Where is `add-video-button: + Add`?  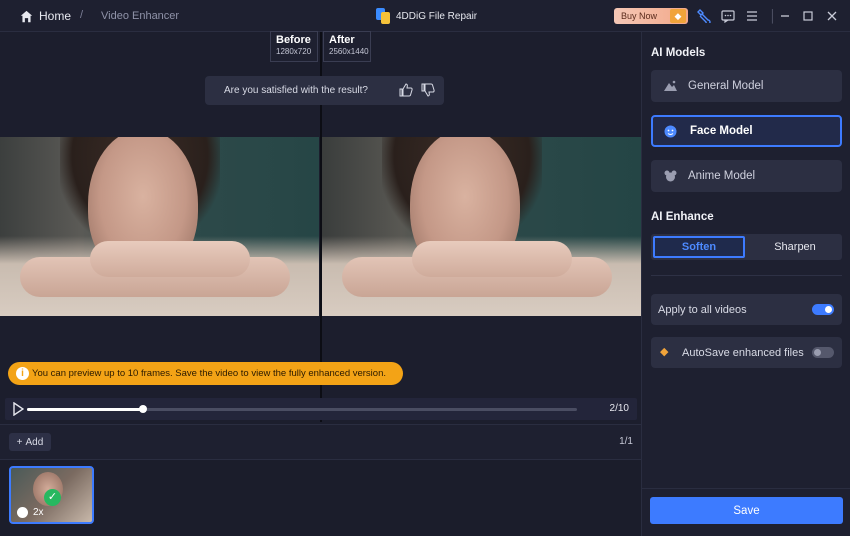
add-video-button: + Add is located at coordinates (30, 442).